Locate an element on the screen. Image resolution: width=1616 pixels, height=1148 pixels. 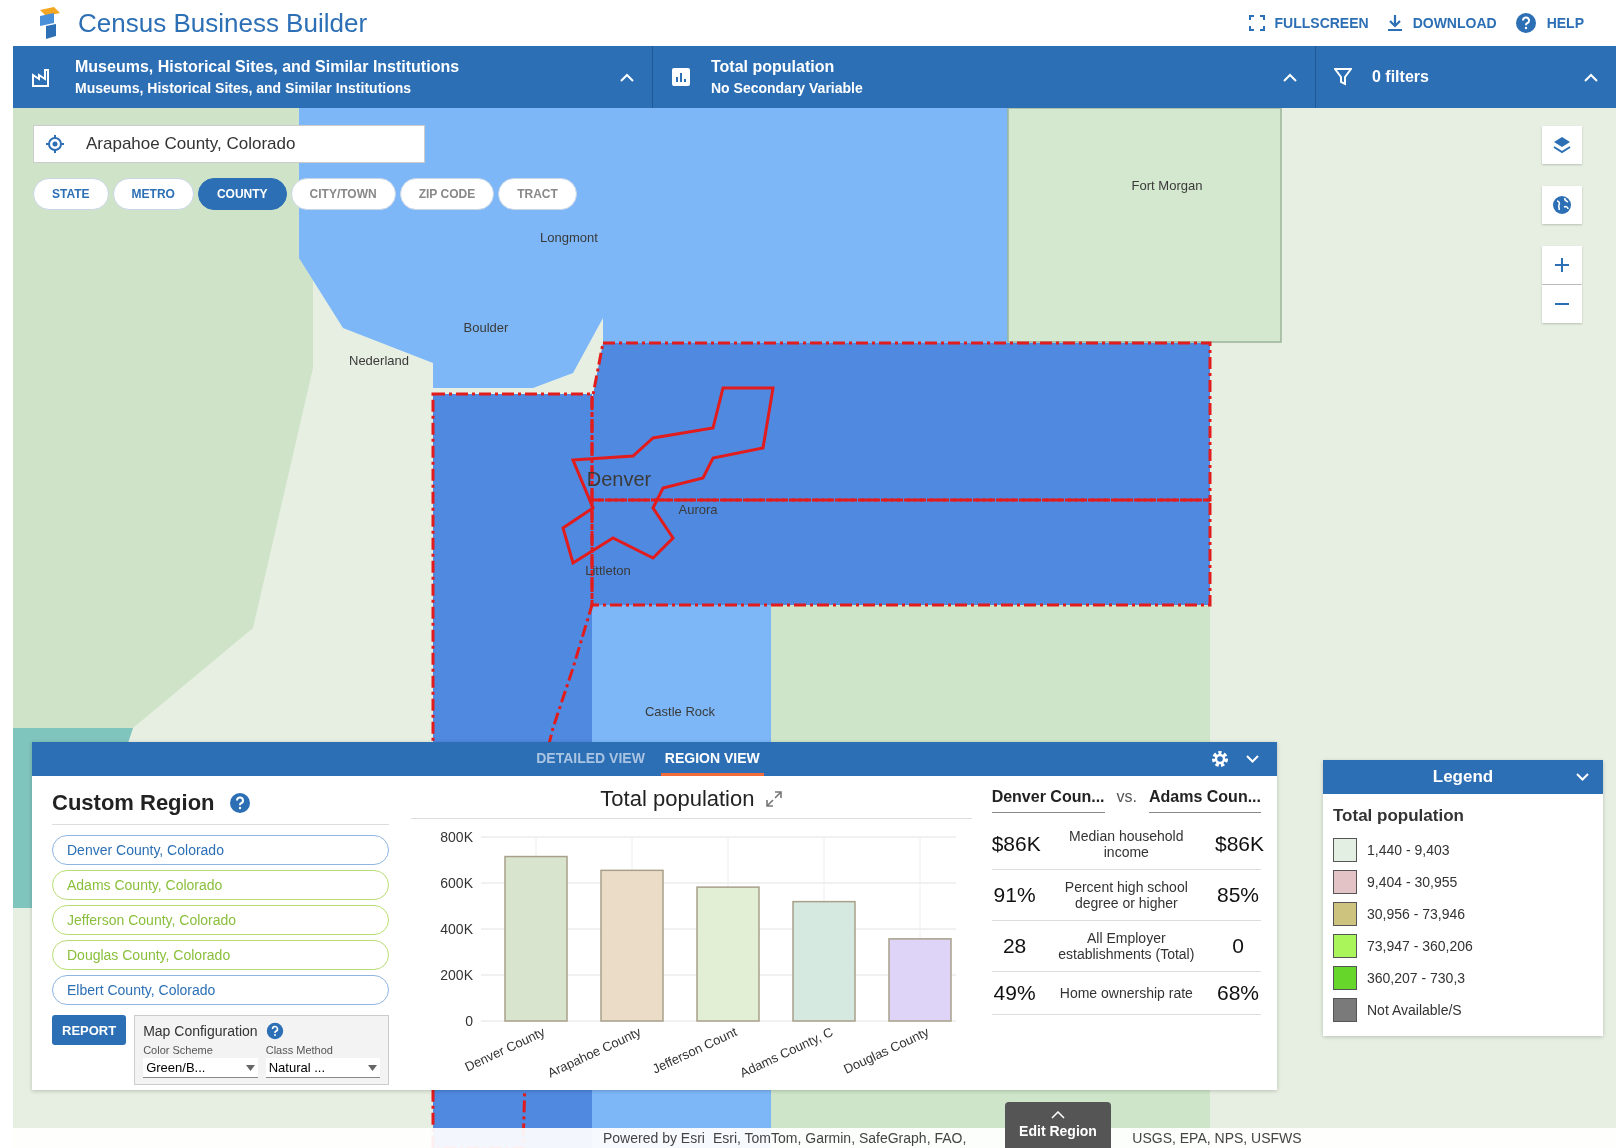
metric-value: 91% is located at coordinates (1014, 895).